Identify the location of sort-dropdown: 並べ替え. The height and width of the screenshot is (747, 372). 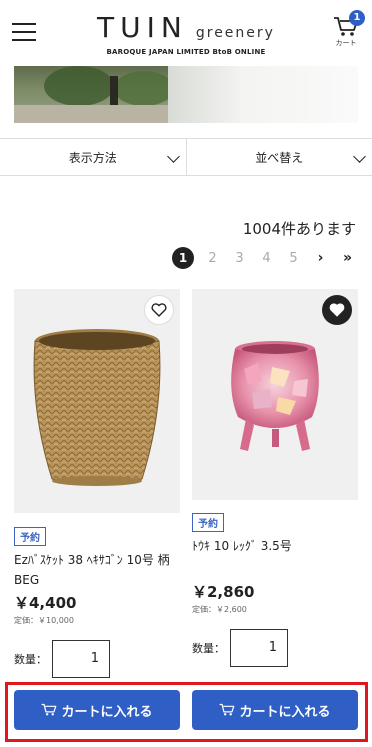
(278, 157).